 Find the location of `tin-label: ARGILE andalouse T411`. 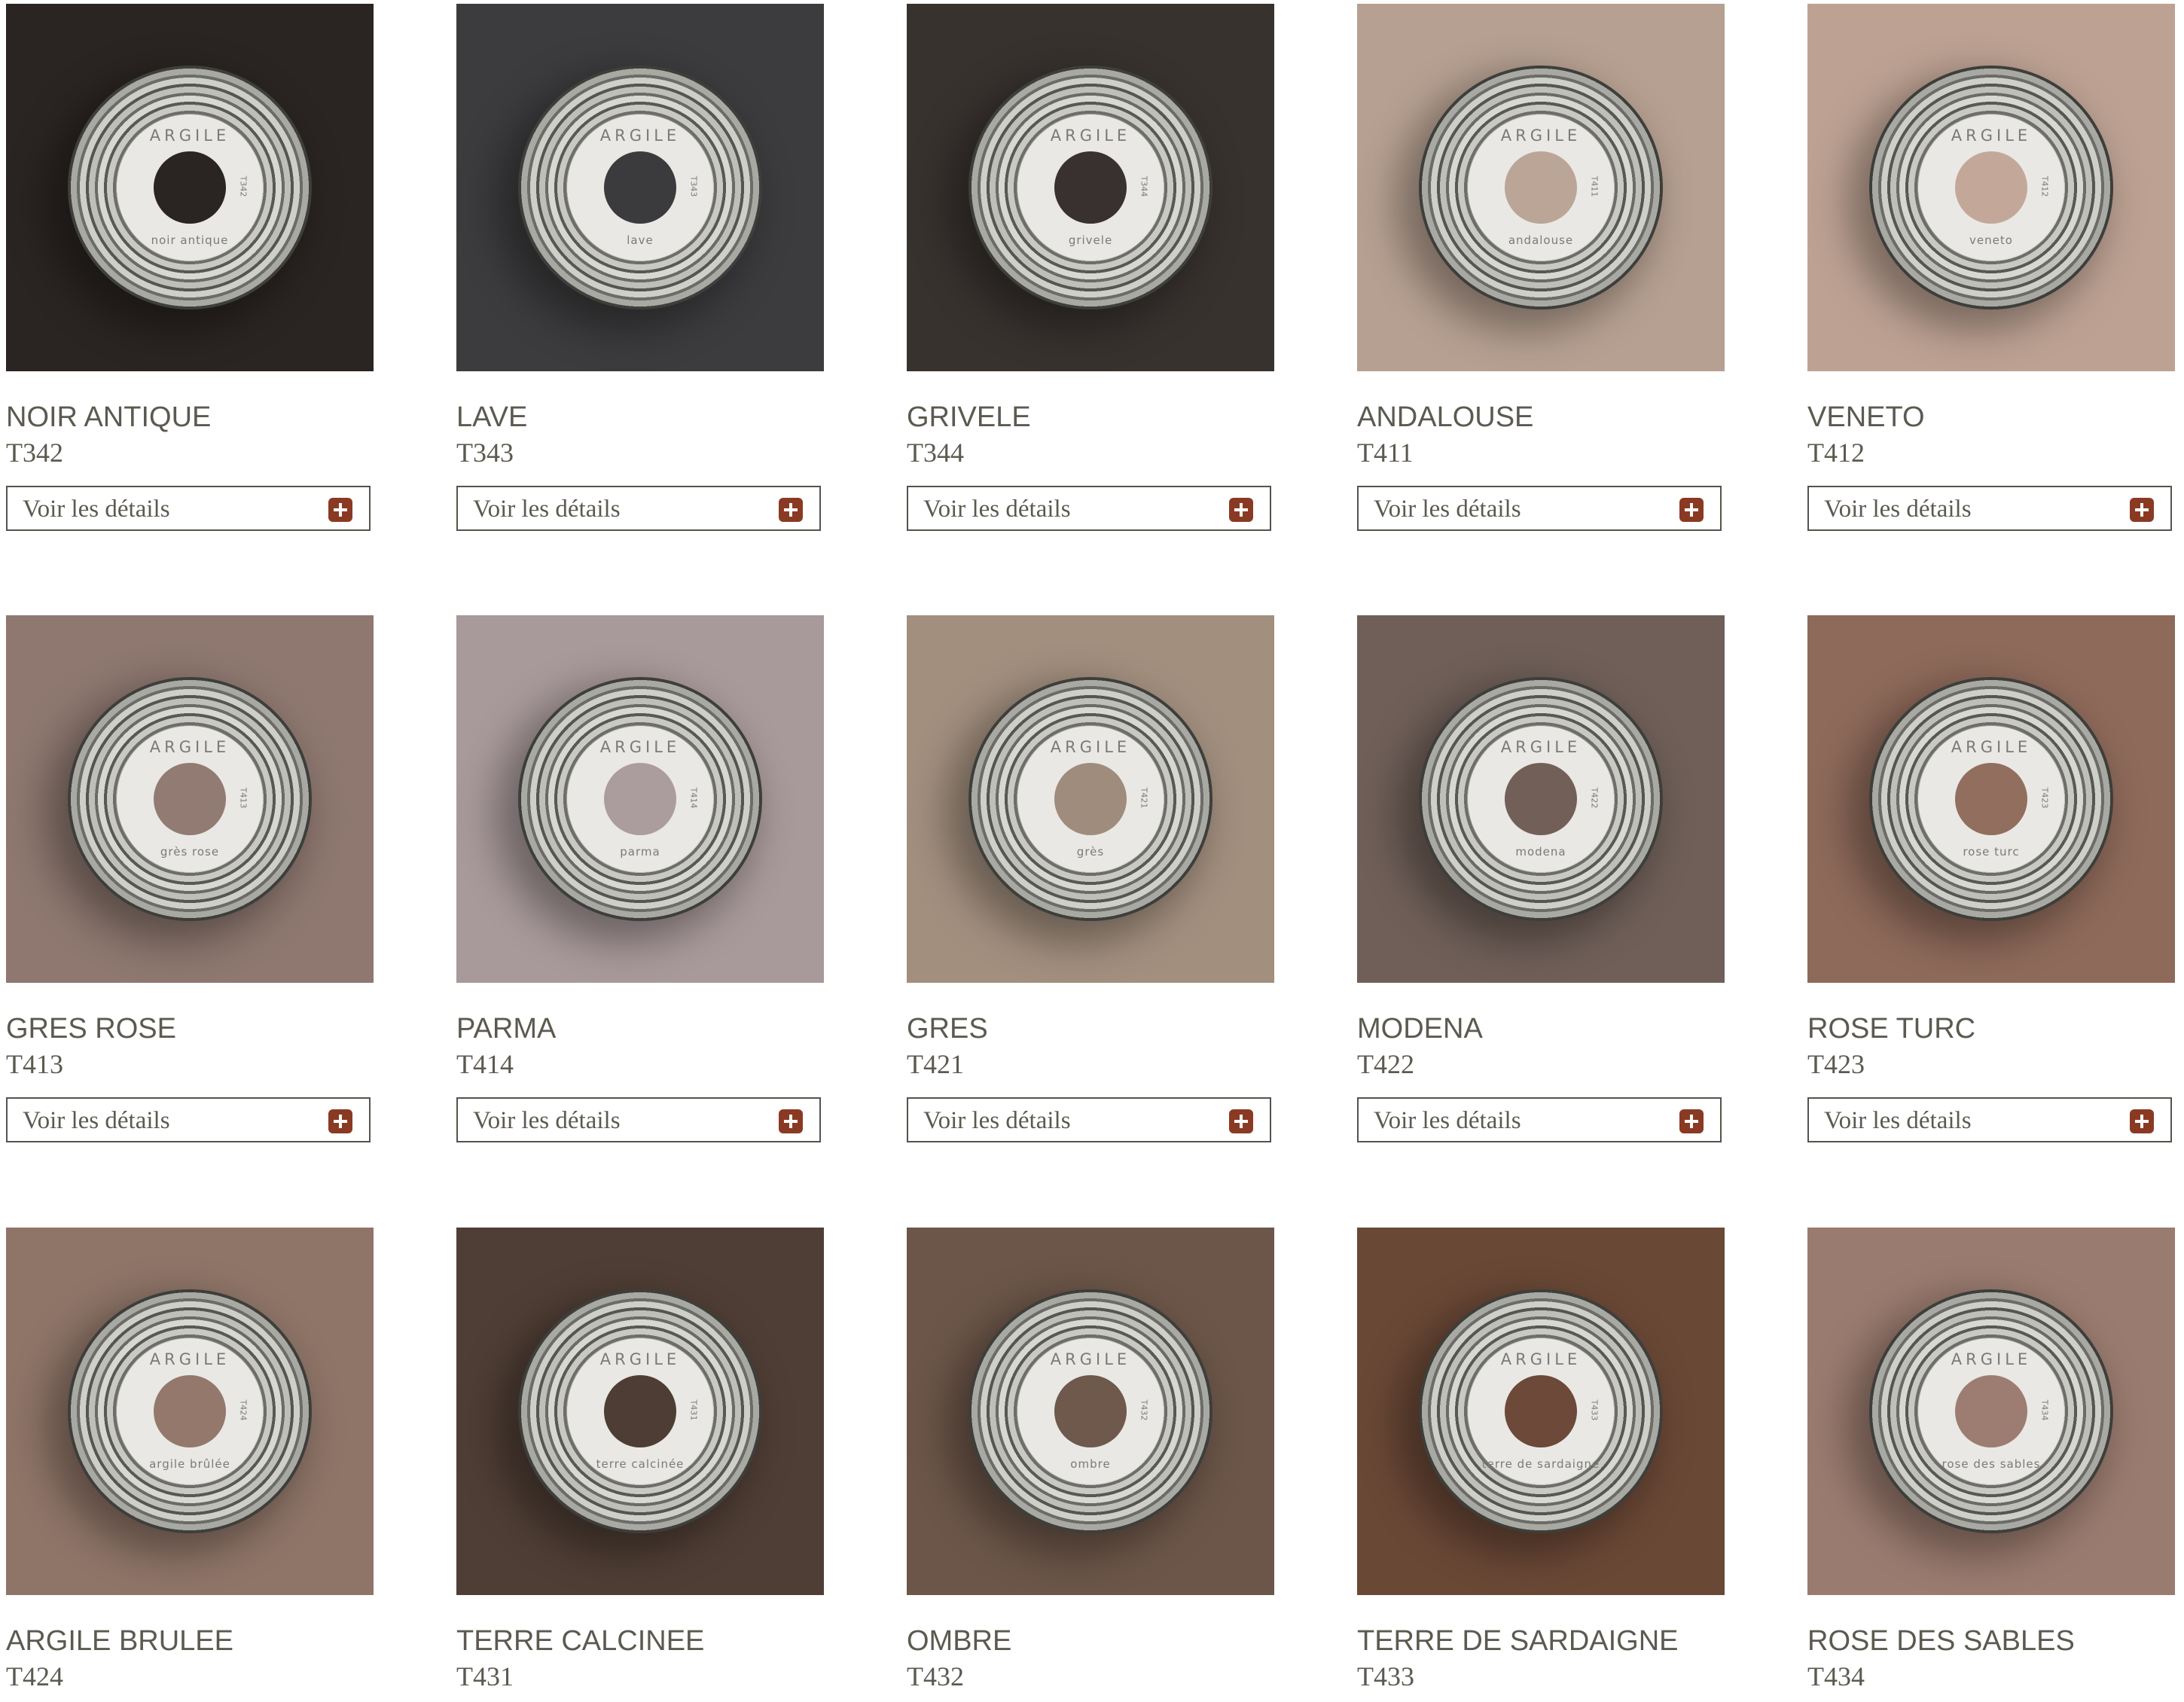

tin-label: ARGILE andalouse T411 is located at coordinates (1541, 187).